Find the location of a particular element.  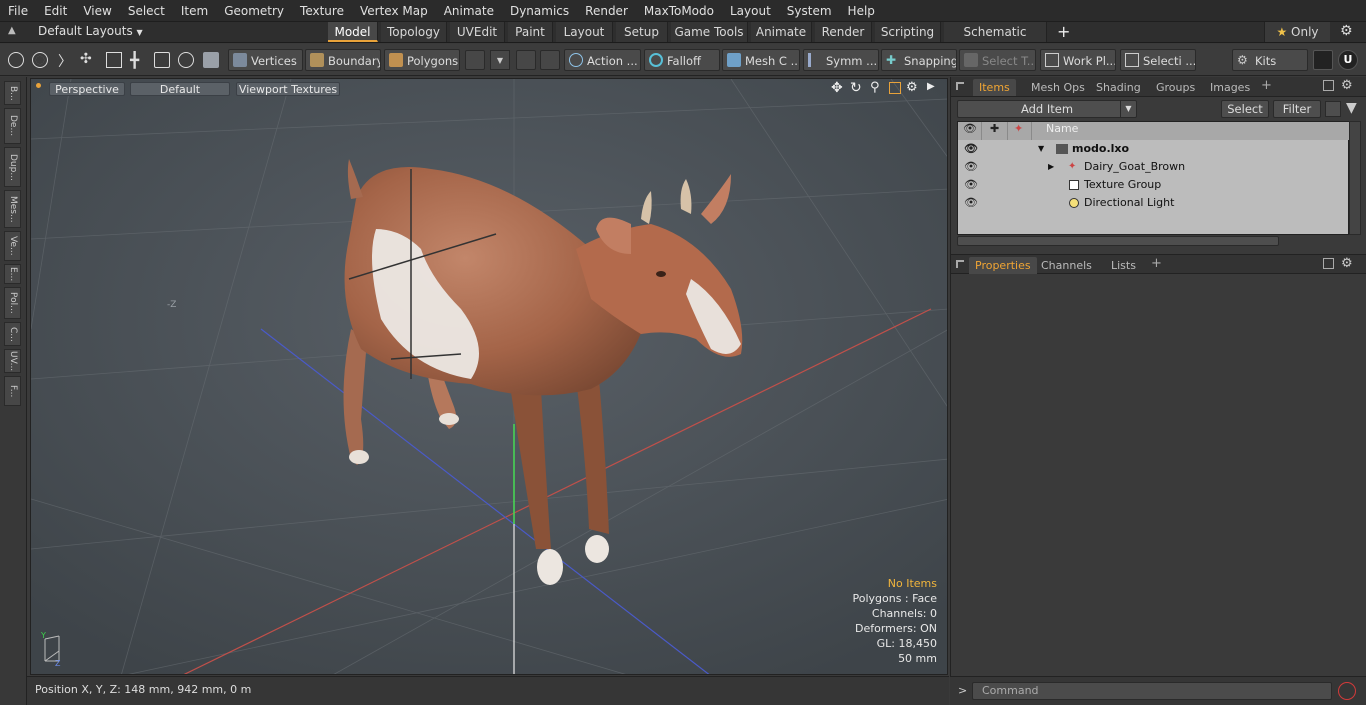

tab-uvedit: UVEdit is located at coordinates (477, 32).